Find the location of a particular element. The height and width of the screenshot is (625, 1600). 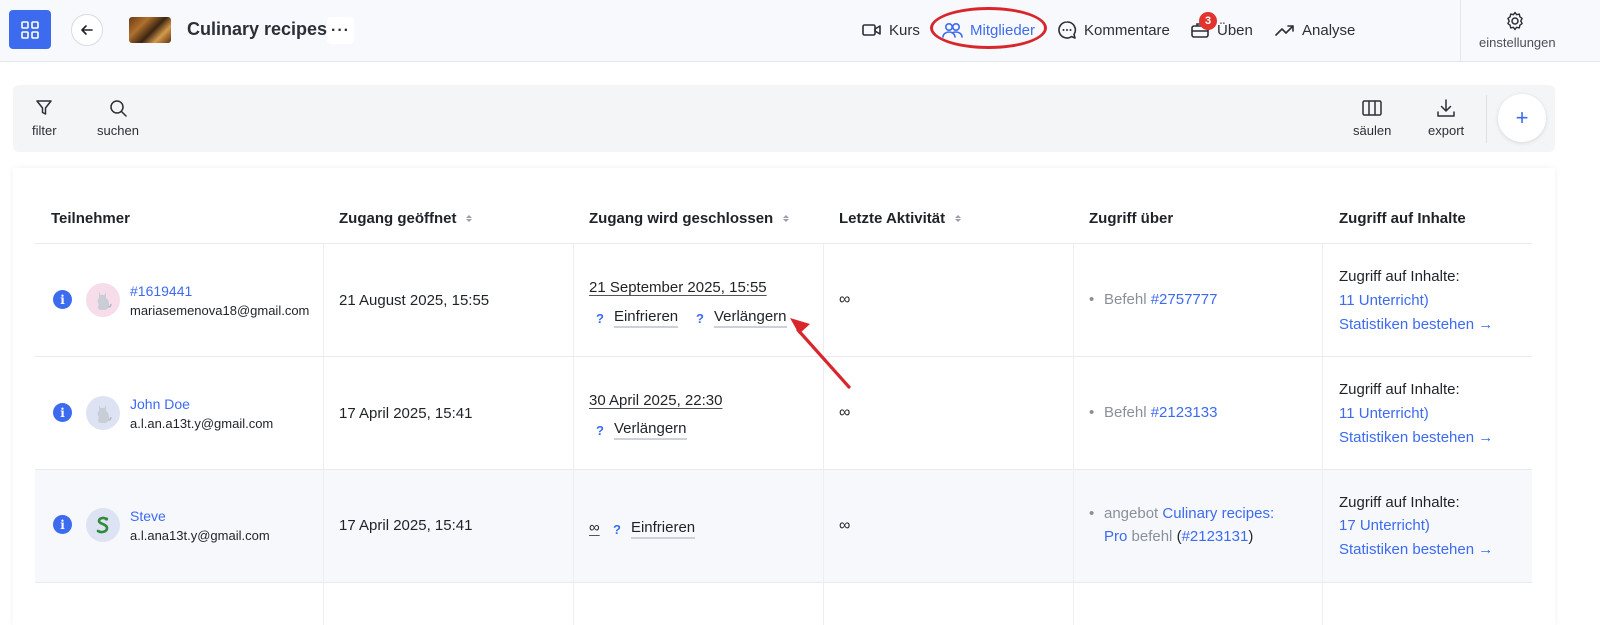

offer-link-tier: Pro is located at coordinates (1115, 536).